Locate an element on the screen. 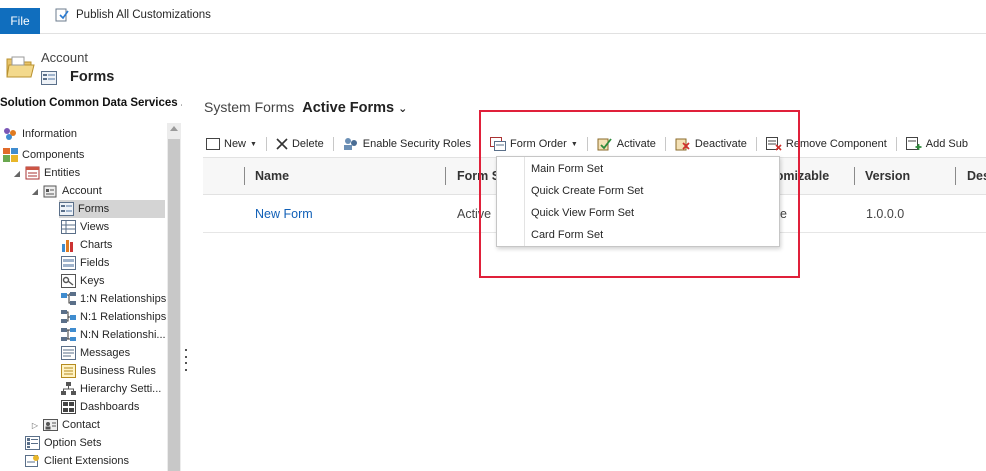  pane-splitter-handle is located at coordinates (185, 360).